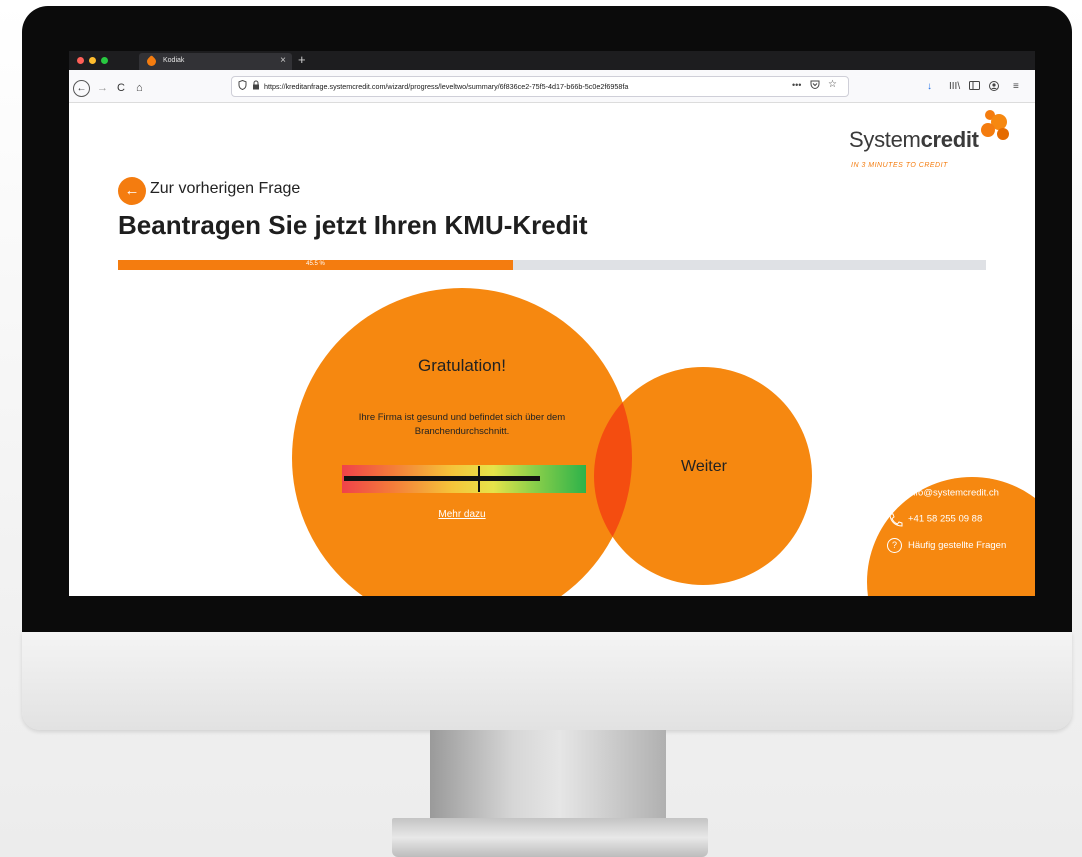 The width and height of the screenshot is (1082, 857). What do you see at coordinates (104, 60) in the screenshot?
I see `window-zoom-button` at bounding box center [104, 60].